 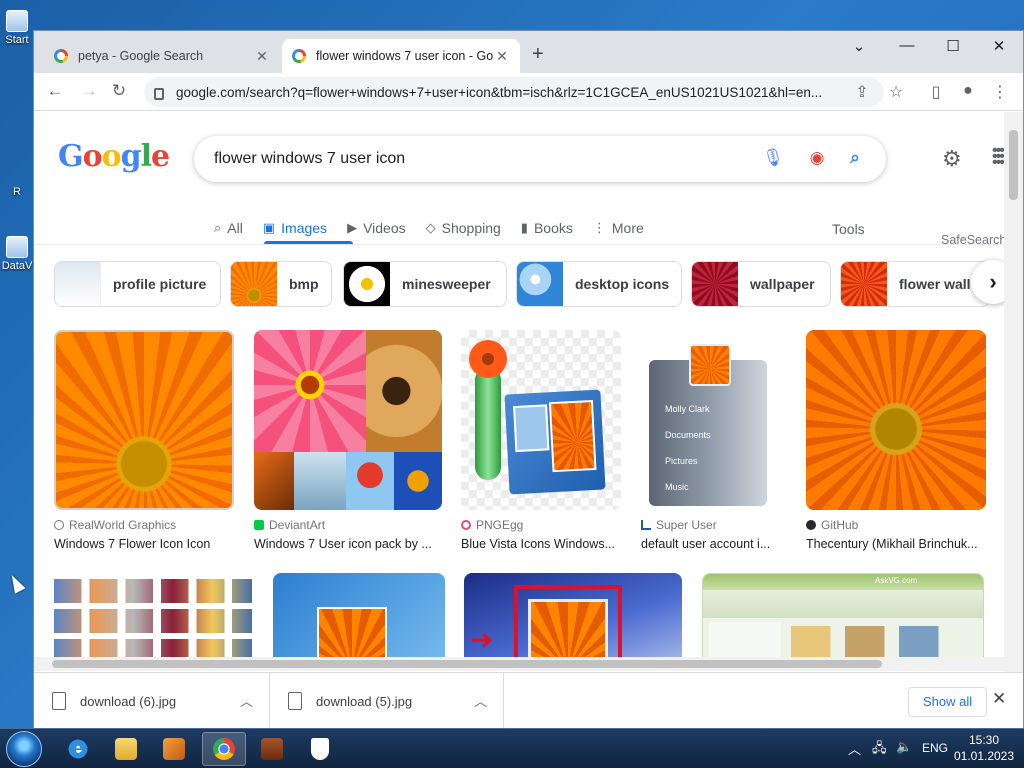 I want to click on reload-button: ↻, so click(x=119, y=91).